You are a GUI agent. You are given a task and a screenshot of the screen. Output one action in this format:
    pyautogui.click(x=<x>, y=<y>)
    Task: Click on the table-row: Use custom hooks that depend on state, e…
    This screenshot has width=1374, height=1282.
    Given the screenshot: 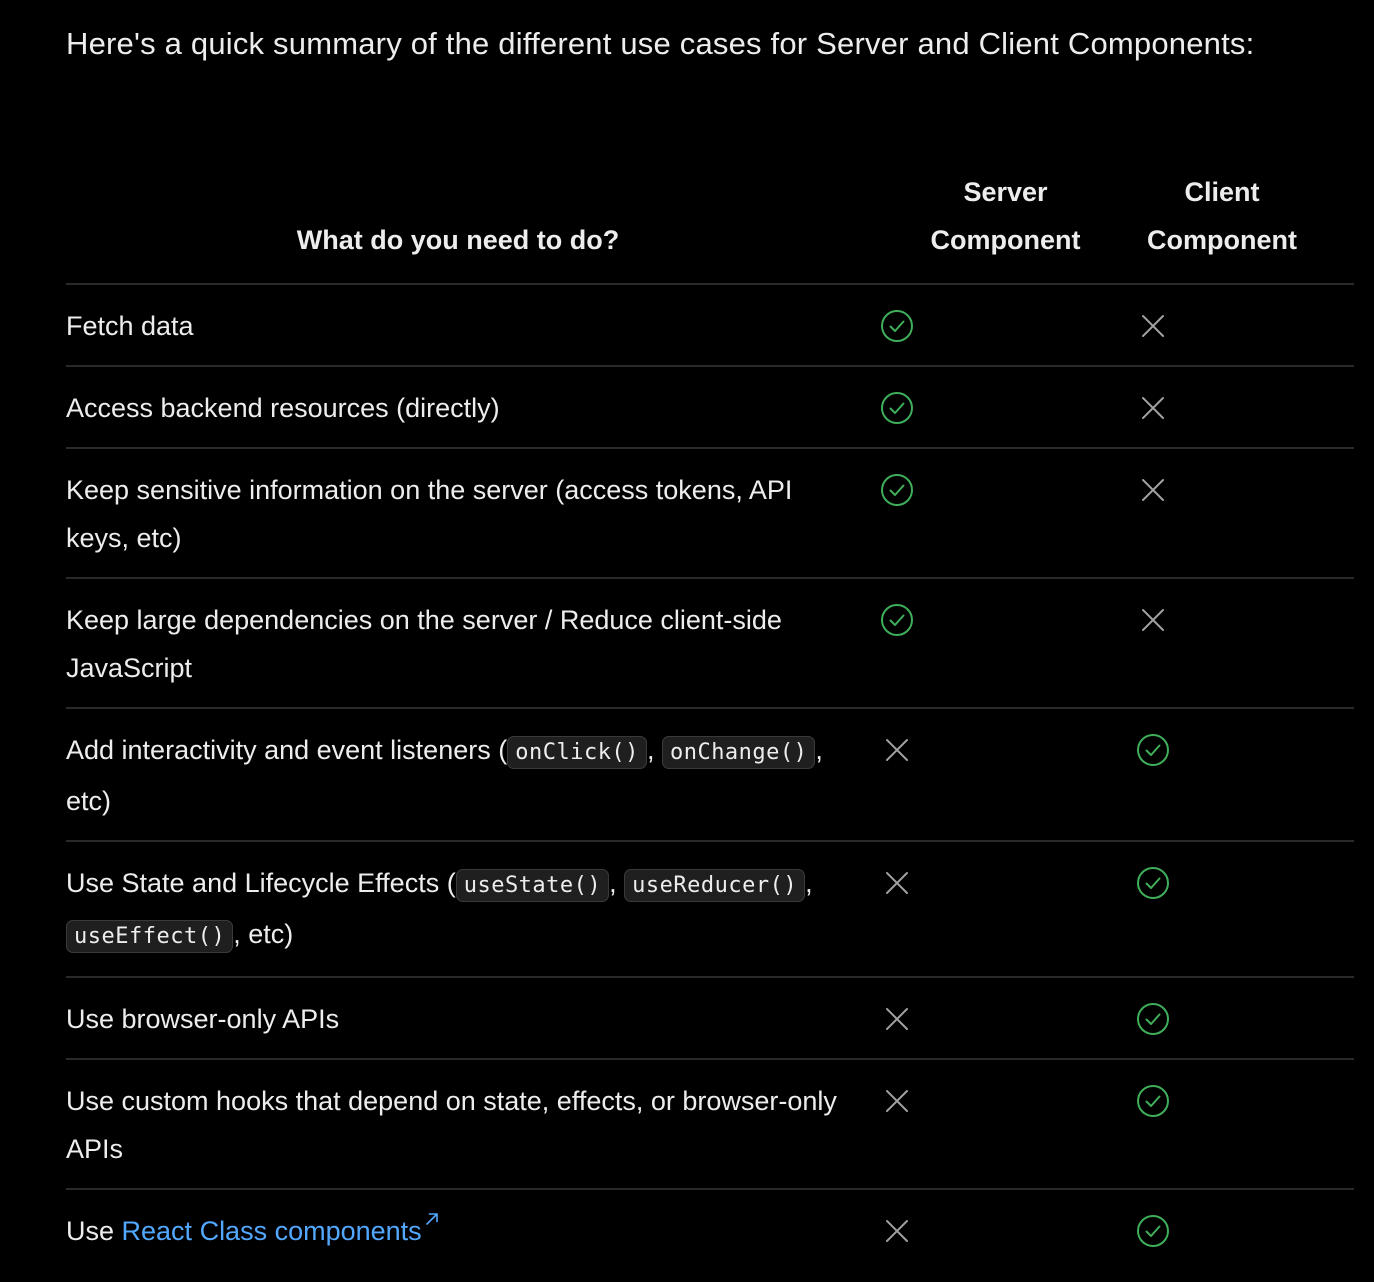 What is the action you would take?
    pyautogui.click(x=710, y=1124)
    